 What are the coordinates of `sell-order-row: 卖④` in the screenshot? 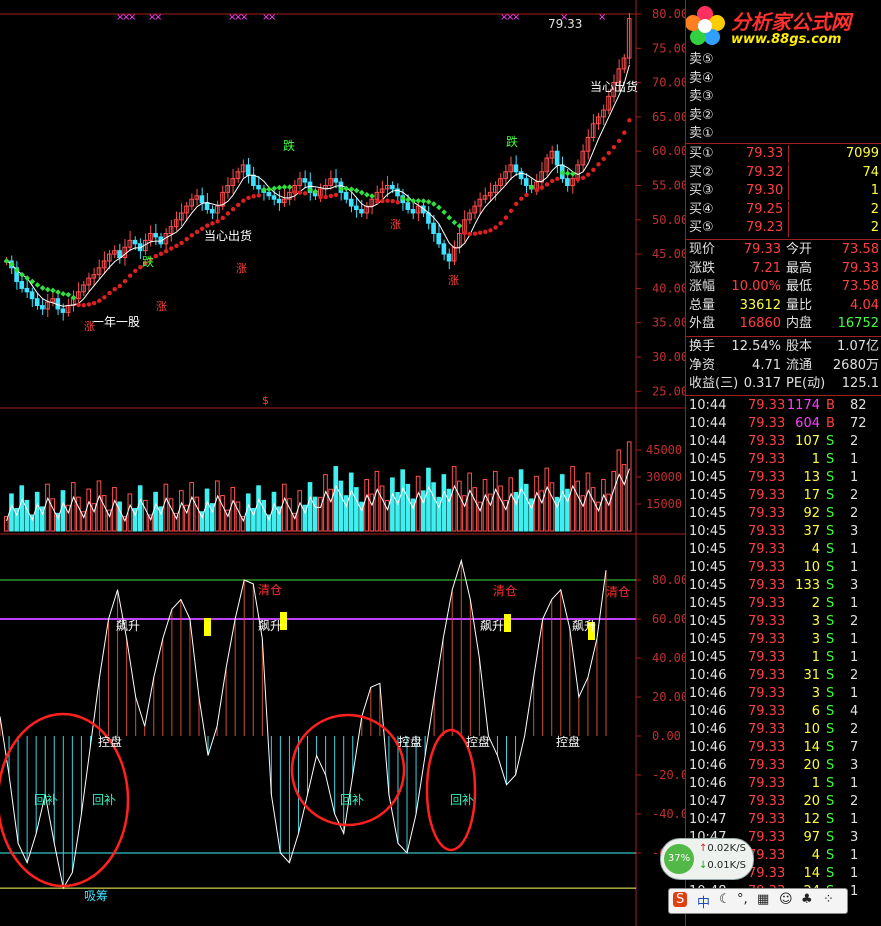 It's located at (783, 79).